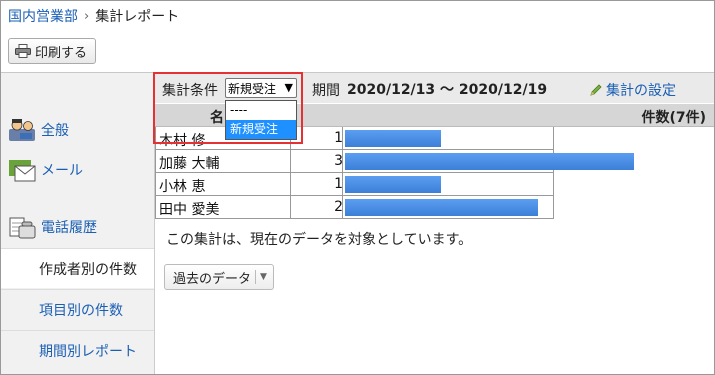 This screenshot has width=715, height=375. I want to click on people-icon, so click(22, 130).